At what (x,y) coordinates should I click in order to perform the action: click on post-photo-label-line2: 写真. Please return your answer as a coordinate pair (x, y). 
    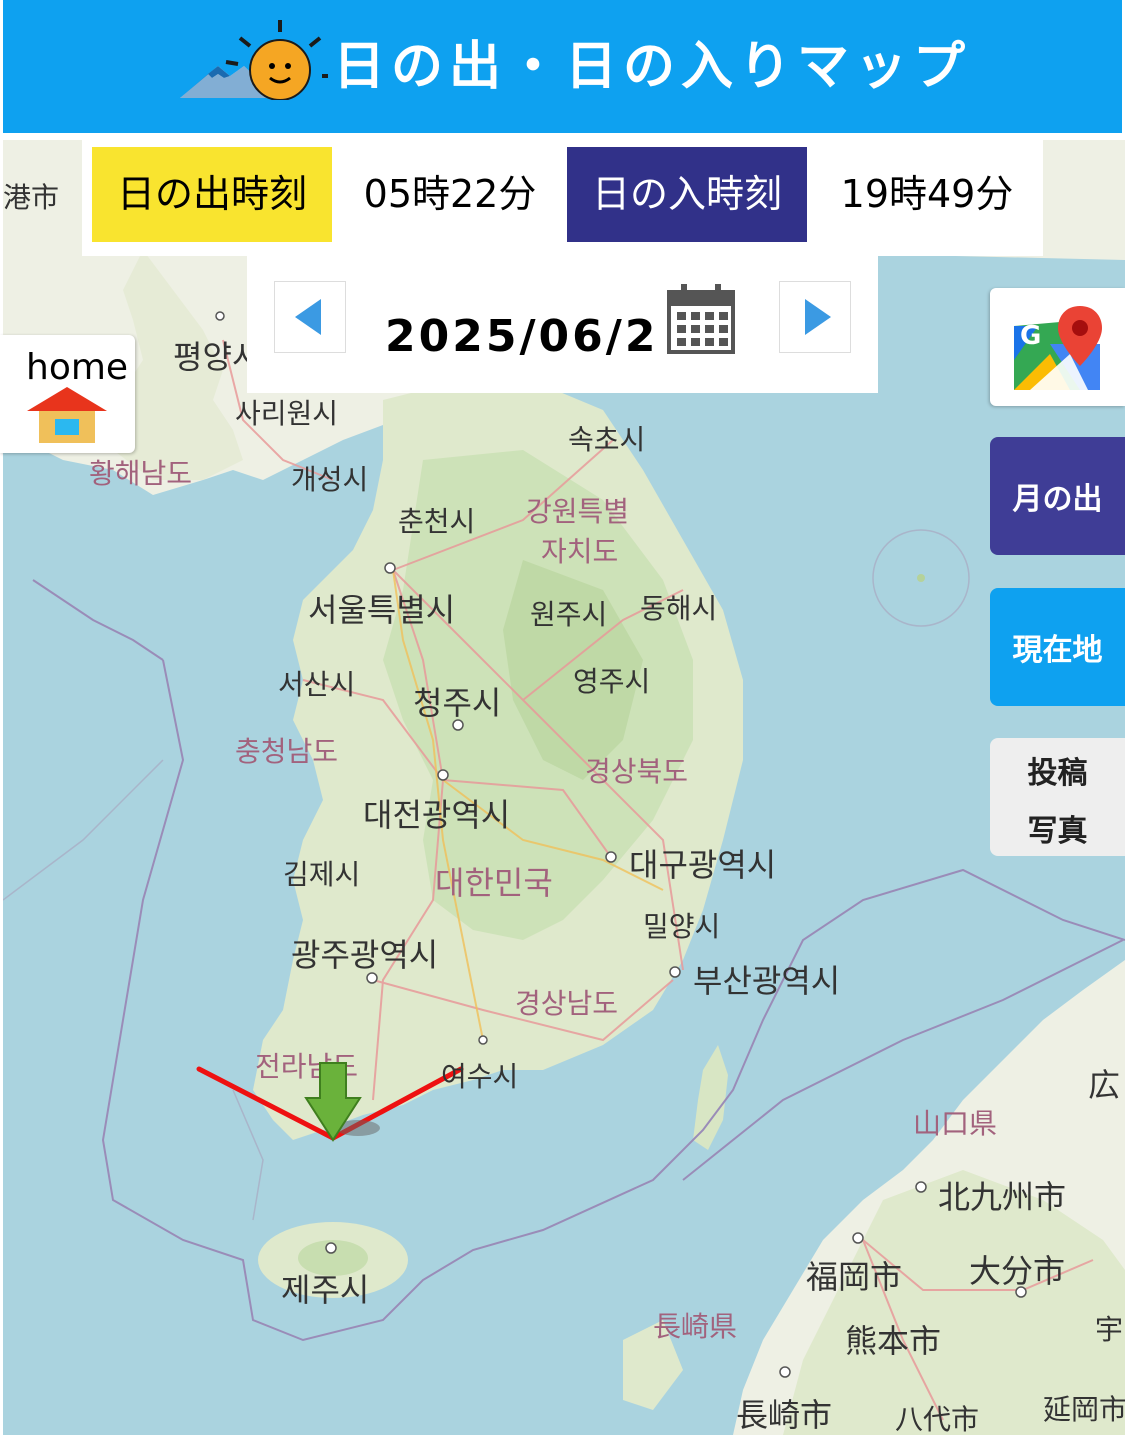
    Looking at the image, I should click on (1057, 831).